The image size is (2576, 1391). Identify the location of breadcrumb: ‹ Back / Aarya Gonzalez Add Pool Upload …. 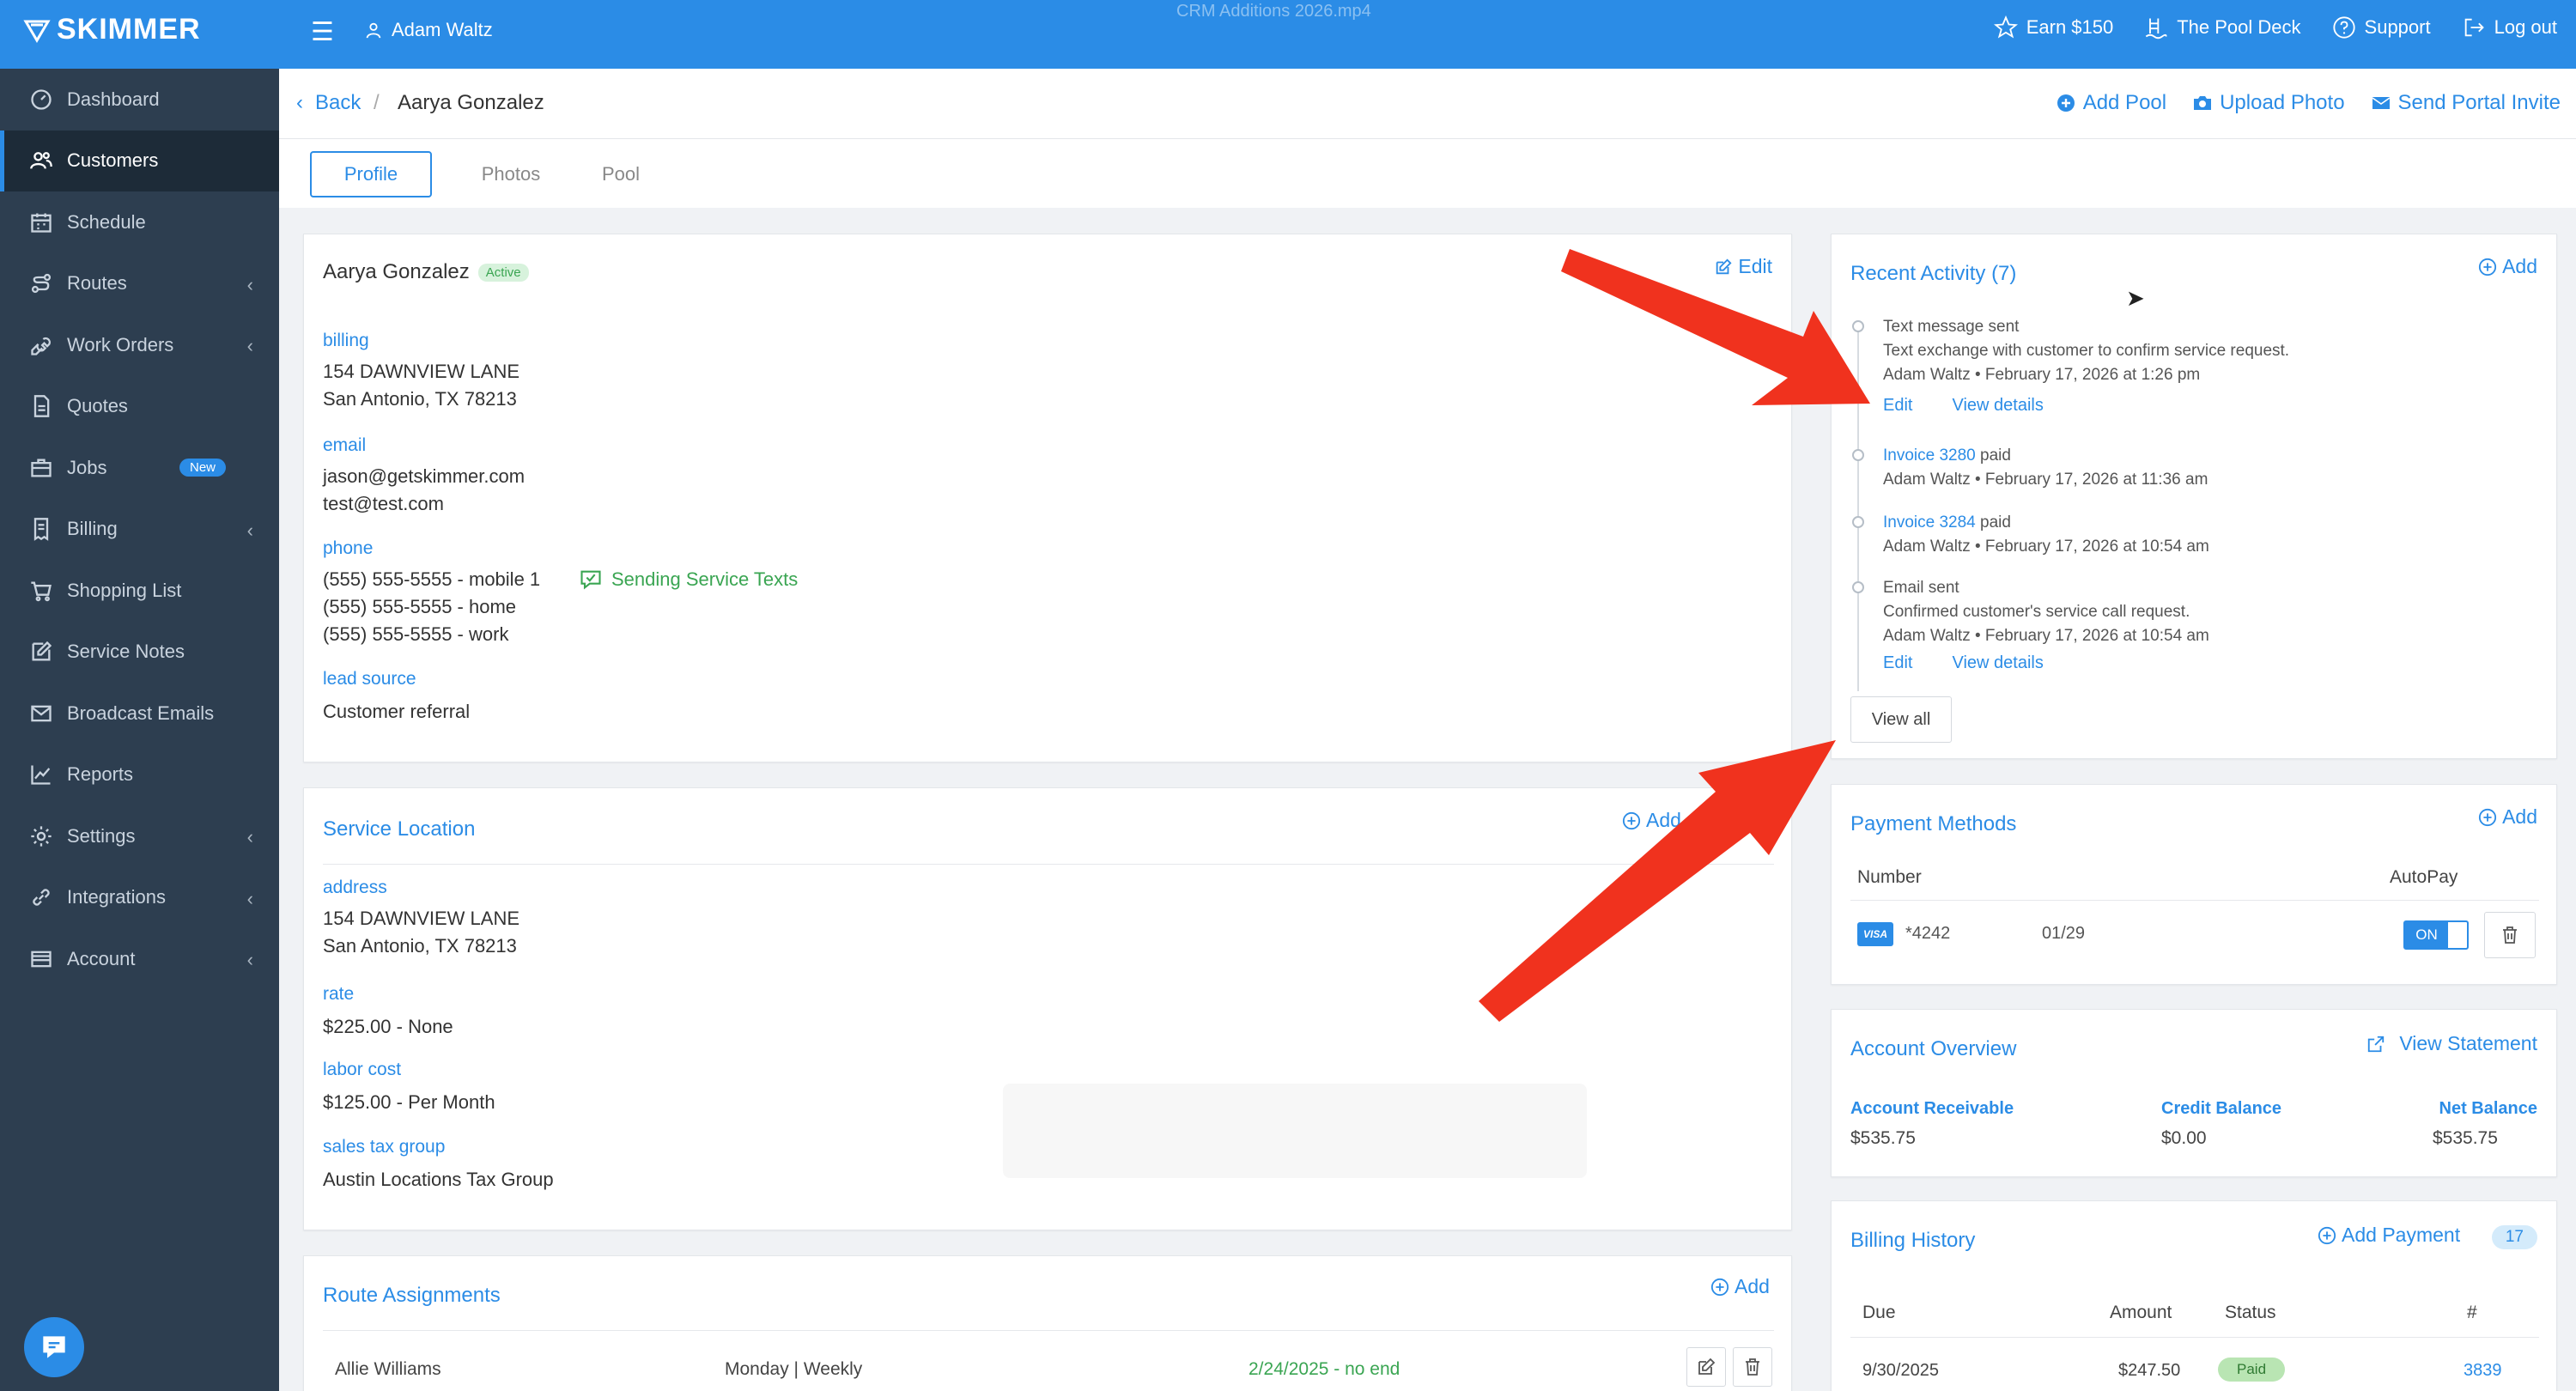
(1427, 104).